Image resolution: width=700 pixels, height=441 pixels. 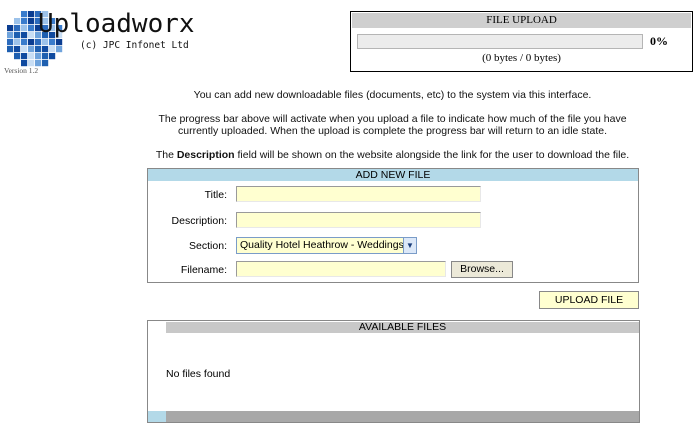 What do you see at coordinates (208, 246) in the screenshot?
I see `section-label: Section:` at bounding box center [208, 246].